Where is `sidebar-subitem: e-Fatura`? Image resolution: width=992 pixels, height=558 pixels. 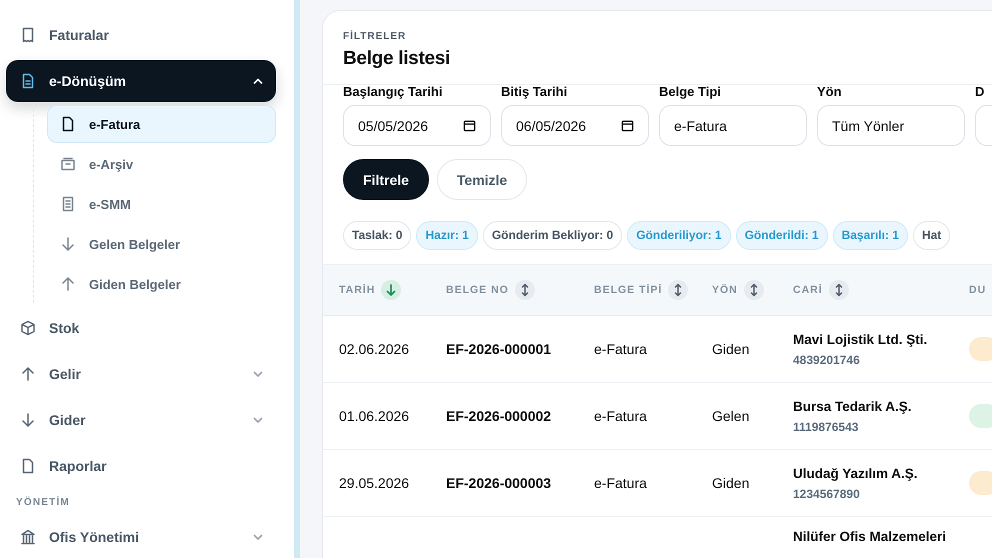 sidebar-subitem: e-Fatura is located at coordinates (161, 124).